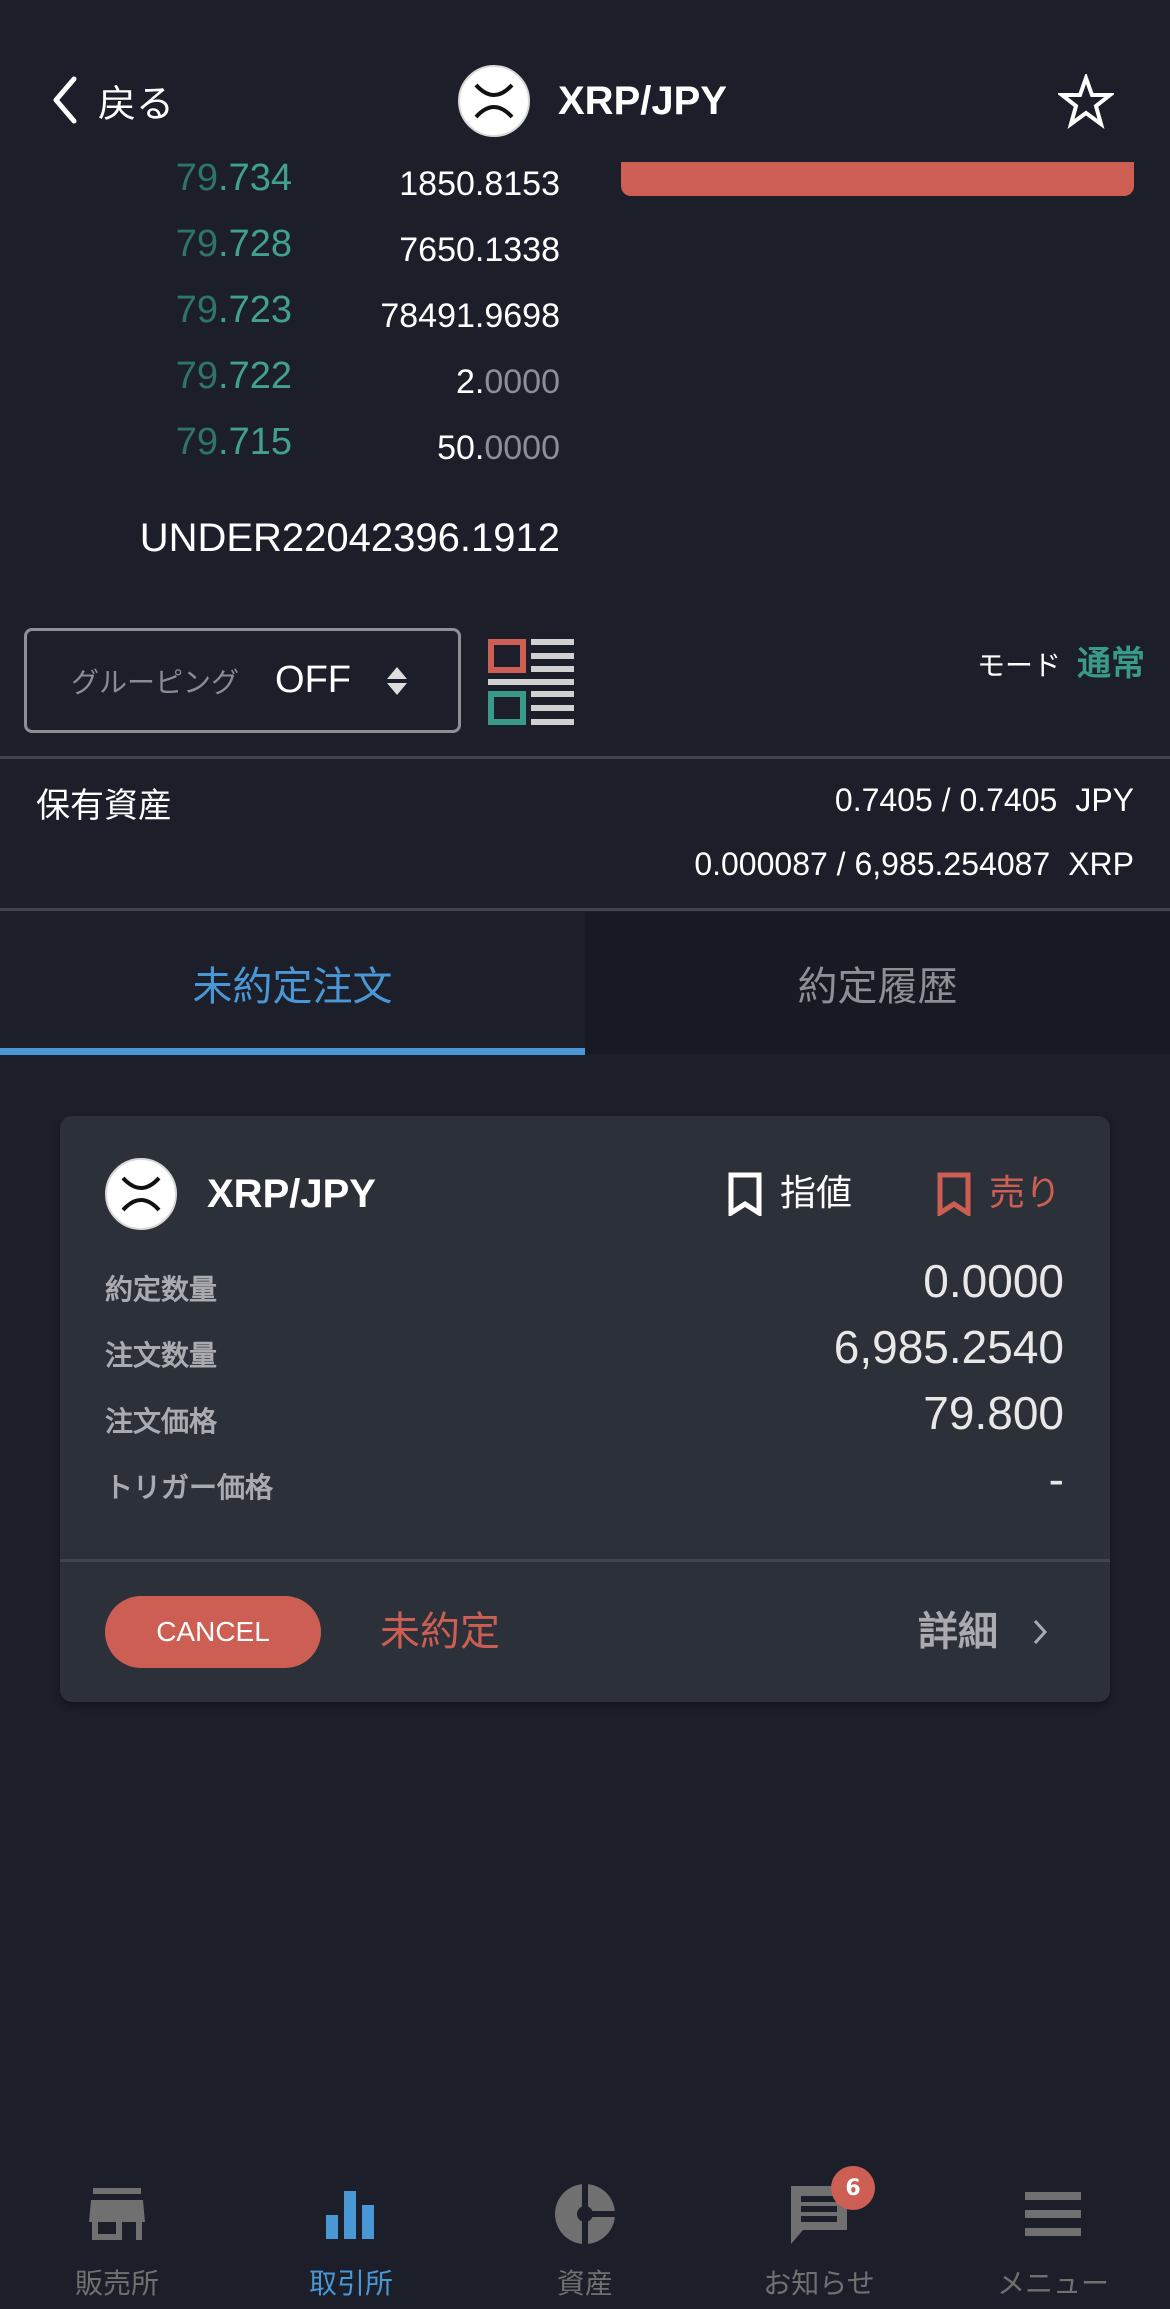  Describe the element at coordinates (853, 2188) in the screenshot. I see `notification-badge: 6` at that location.